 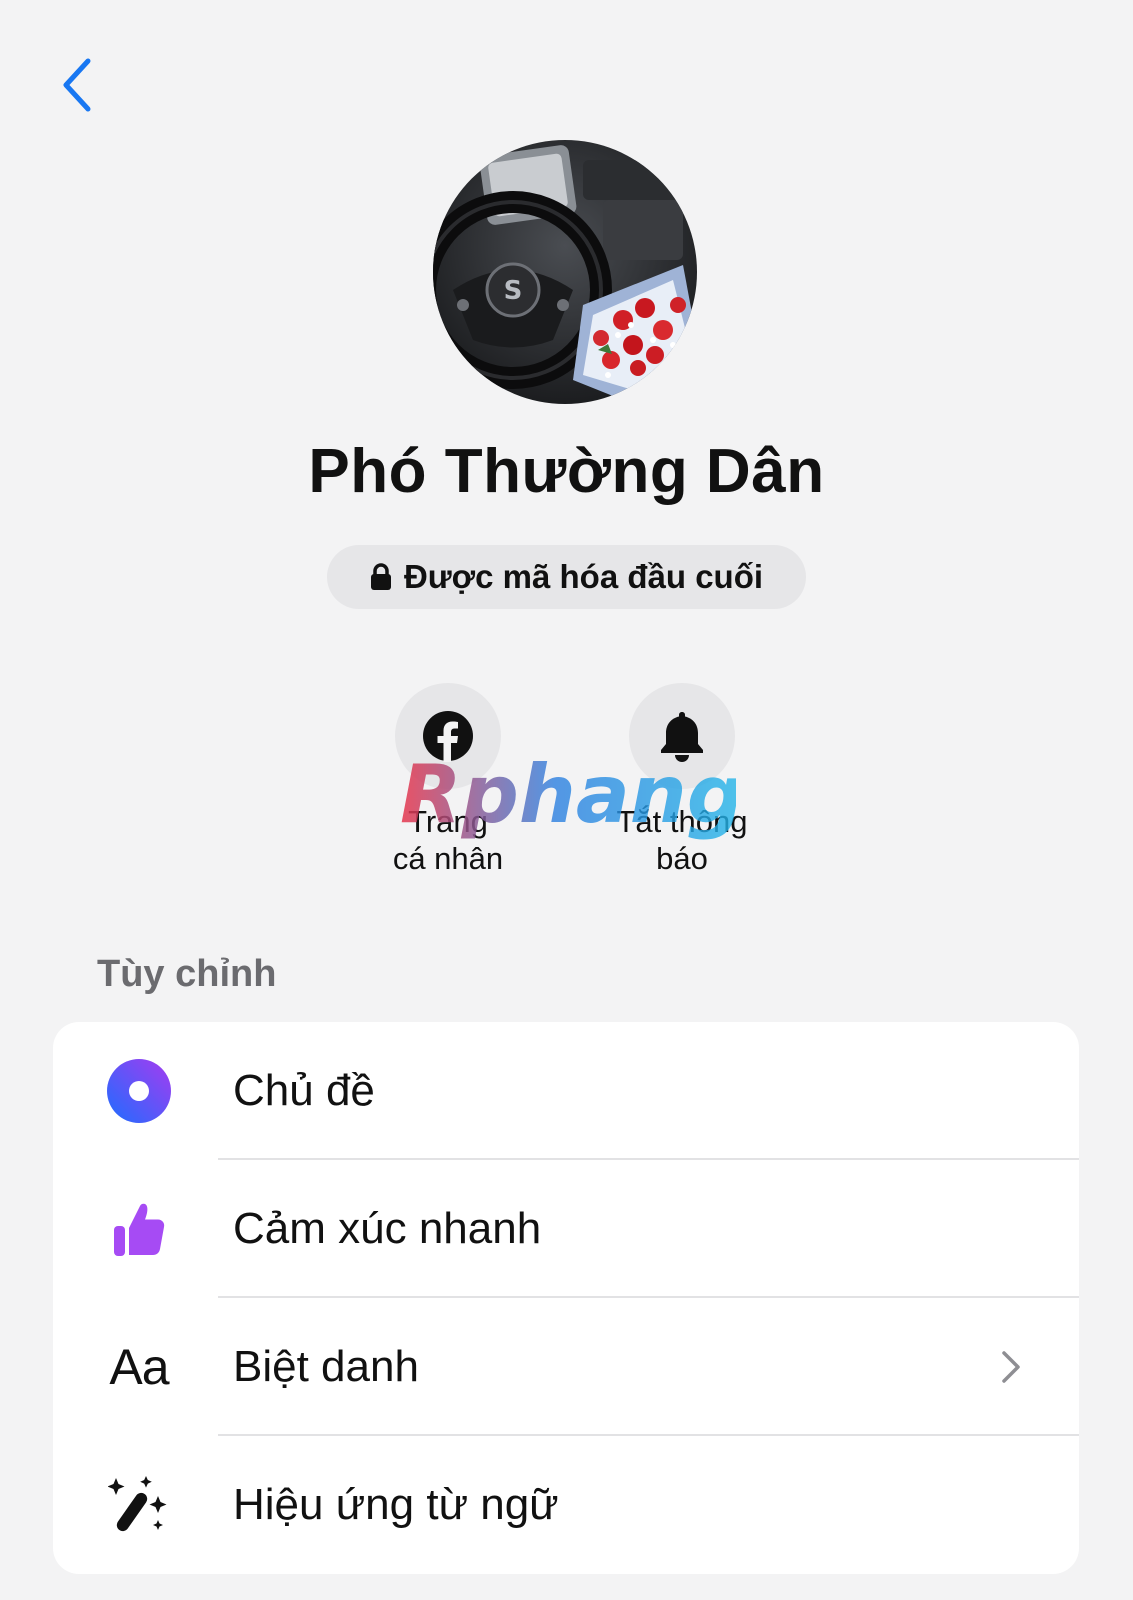 I want to click on encryption-badge: Được mã hóa đầu cuối, so click(x=566, y=577).